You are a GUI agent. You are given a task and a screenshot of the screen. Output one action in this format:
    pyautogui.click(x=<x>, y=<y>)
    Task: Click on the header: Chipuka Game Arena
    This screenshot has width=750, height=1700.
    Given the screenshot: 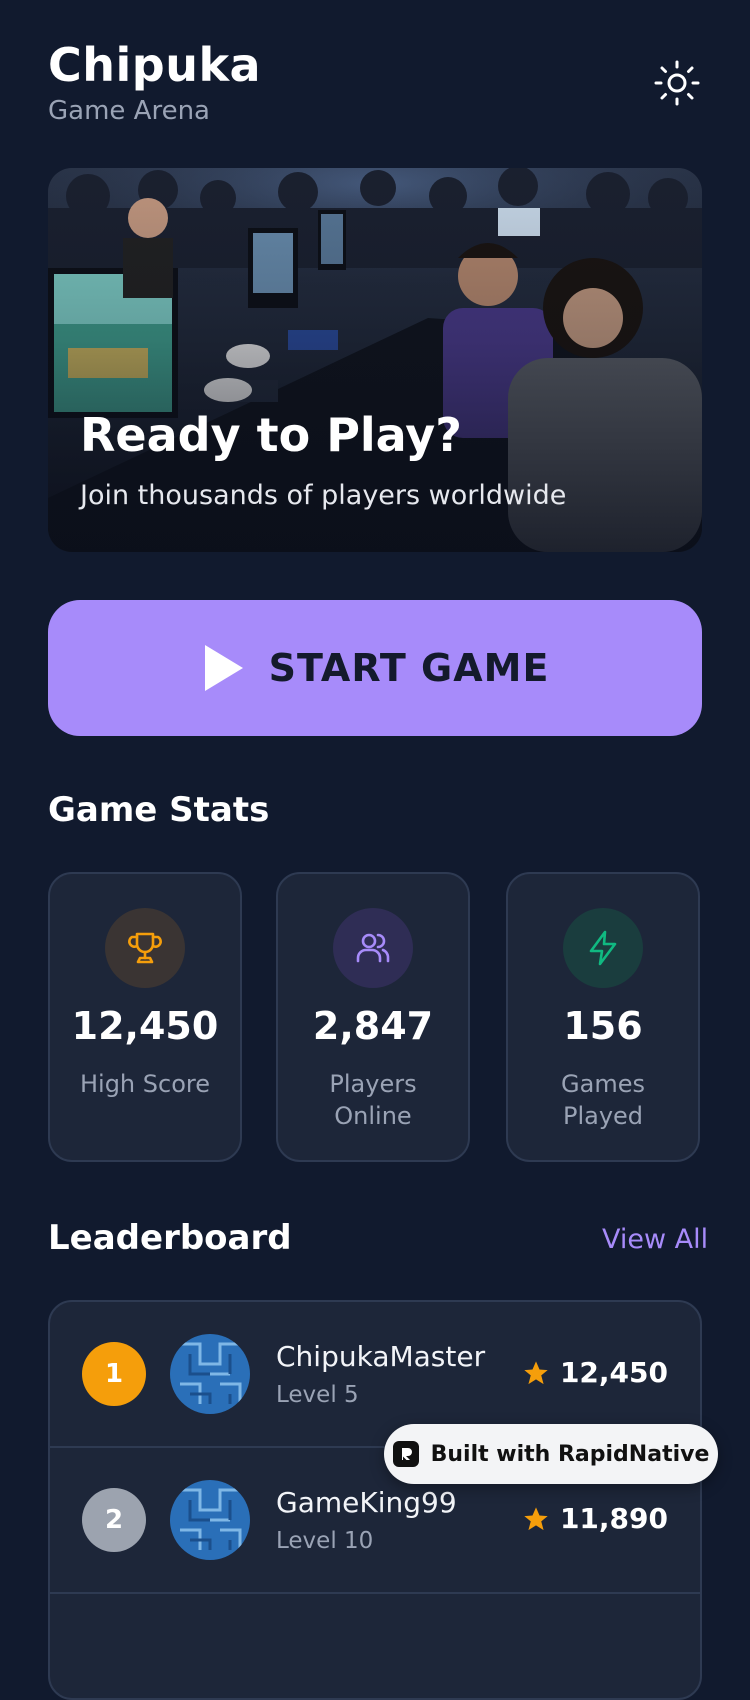 What is the action you would take?
    pyautogui.click(x=154, y=82)
    